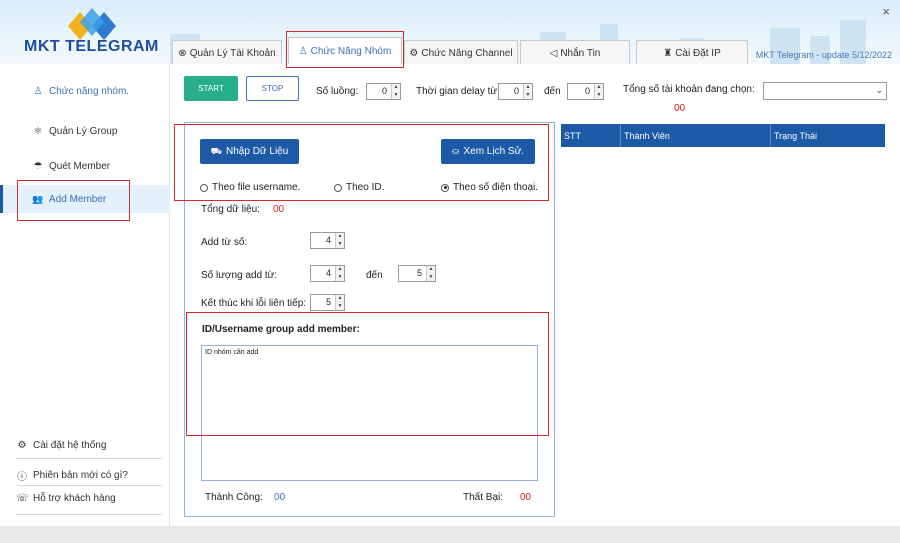 The width and height of the screenshot is (900, 543). What do you see at coordinates (38, 166) in the screenshot?
I see `scan-member-icon: ☂` at bounding box center [38, 166].